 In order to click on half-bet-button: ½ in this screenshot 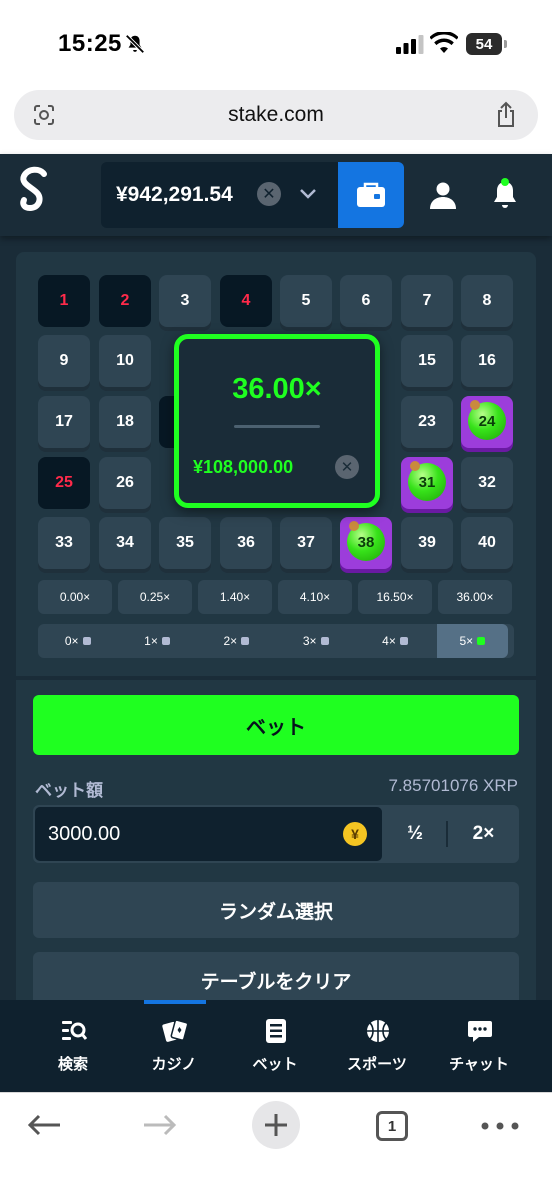, I will do `click(415, 834)`.